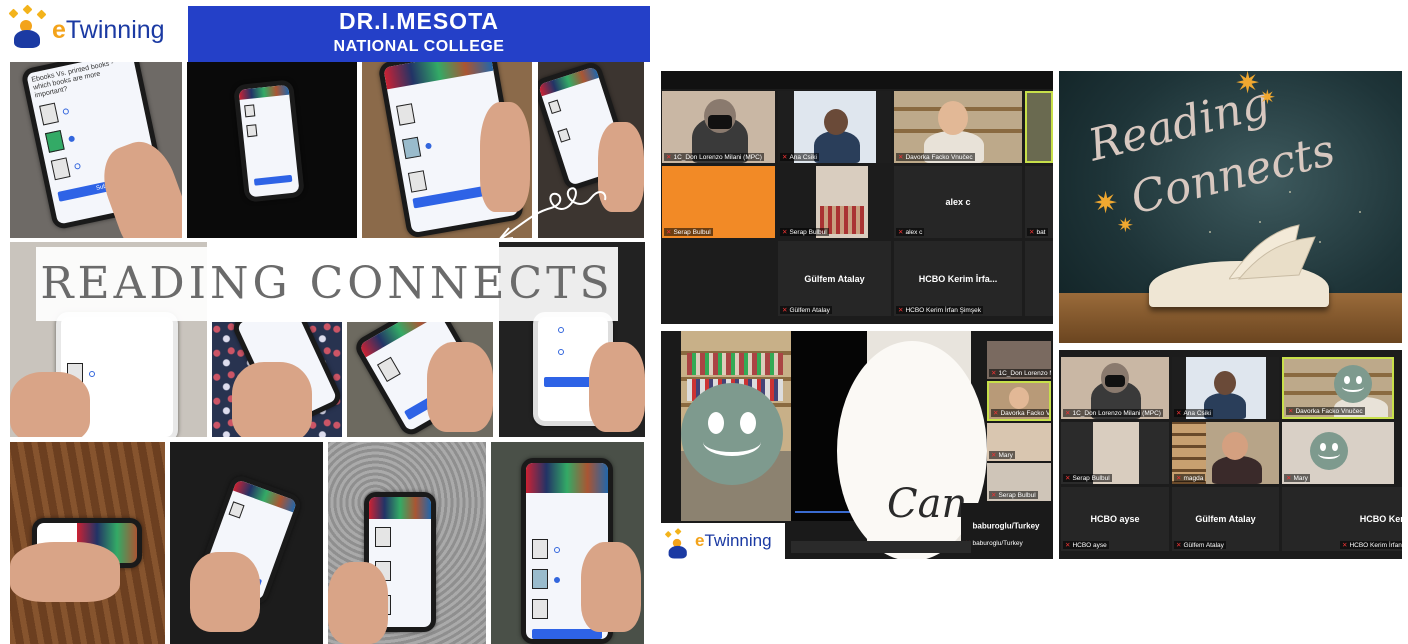 Image resolution: width=1408 pixels, height=644 pixels. I want to click on college-banner: DR.I.MESOTA NATIONAL COLLEGE, so click(419, 34).